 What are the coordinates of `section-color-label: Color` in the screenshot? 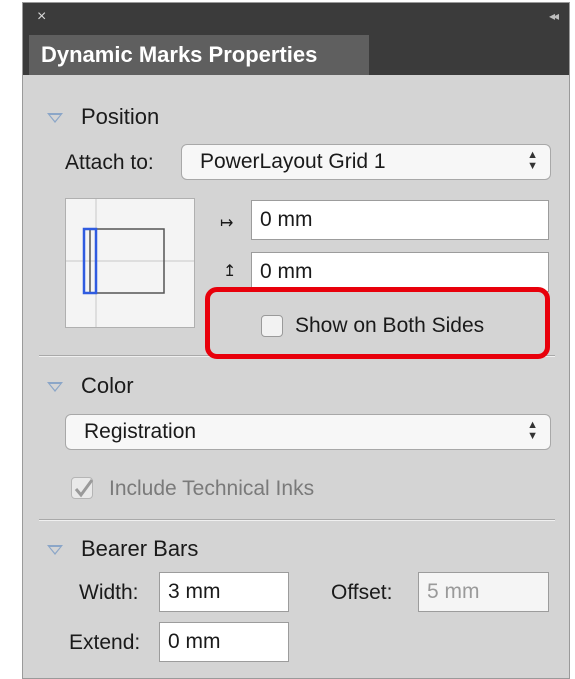 It's located at (107, 386).